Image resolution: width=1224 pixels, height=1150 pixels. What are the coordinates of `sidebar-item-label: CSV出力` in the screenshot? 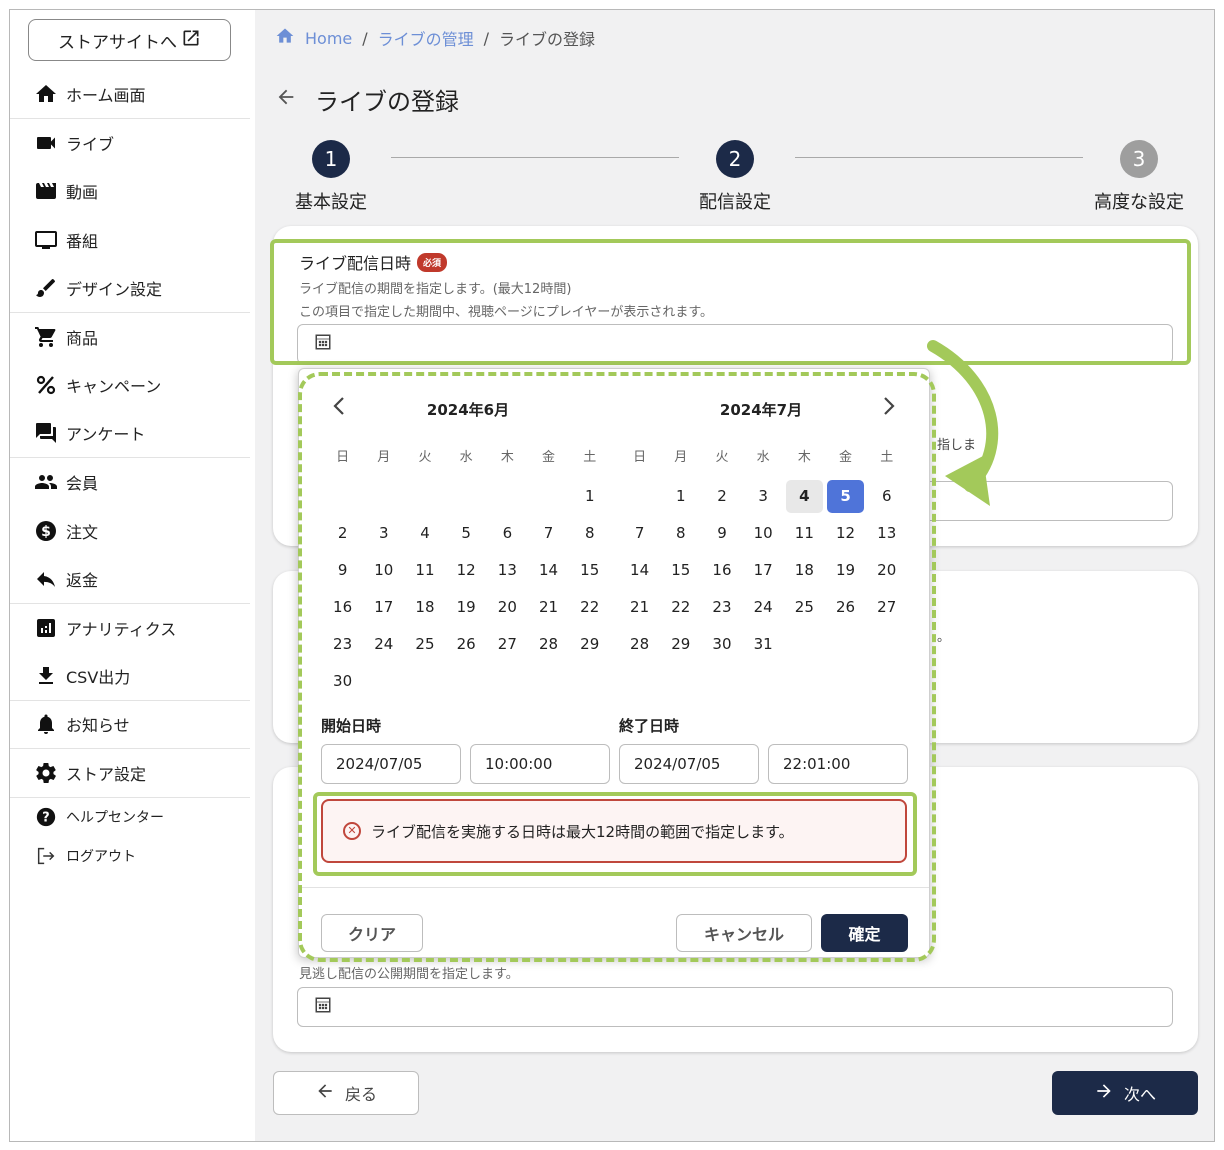 It's located at (98, 677).